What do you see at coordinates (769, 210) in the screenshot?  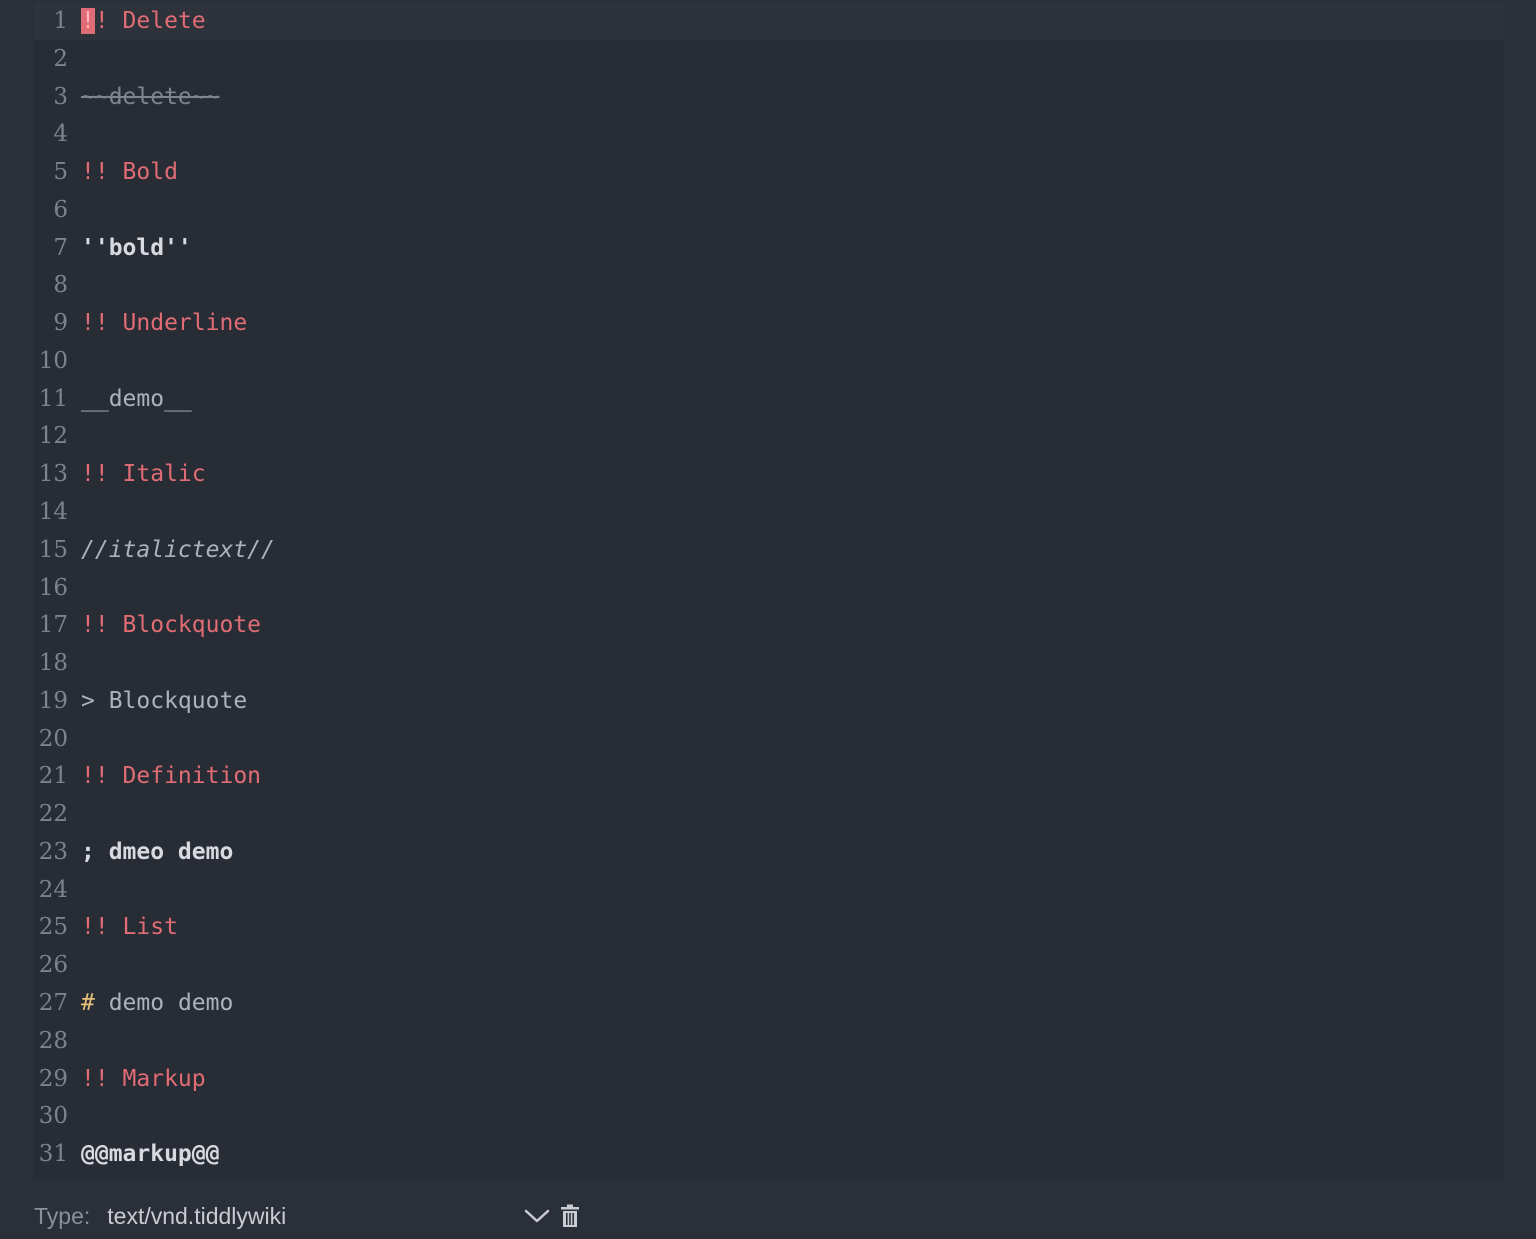 I see `editor-line: 6` at bounding box center [769, 210].